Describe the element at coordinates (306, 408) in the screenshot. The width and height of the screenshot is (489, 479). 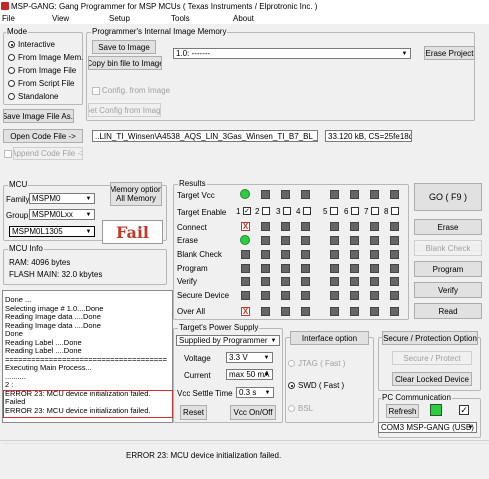
I see `interface-option-label: BSL` at that location.